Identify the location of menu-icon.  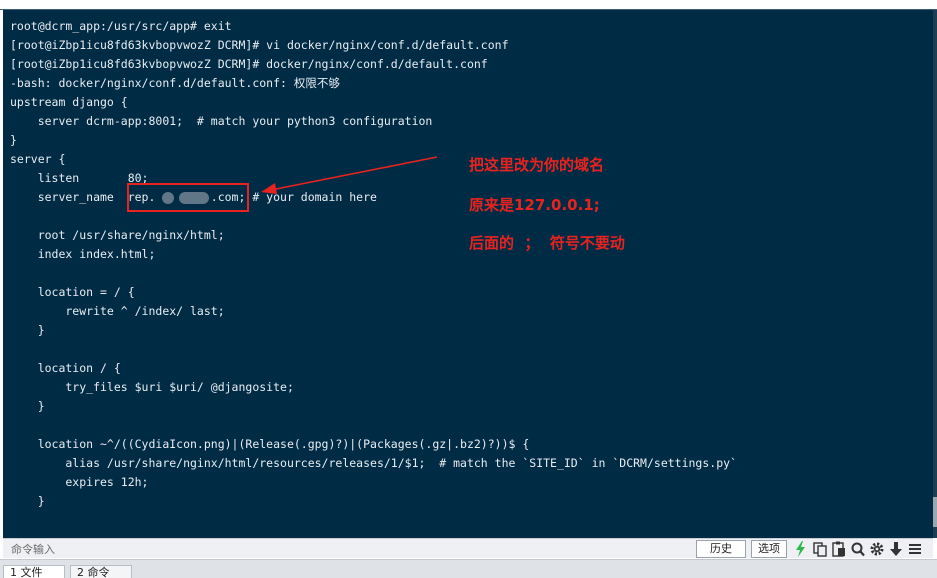
(915, 549).